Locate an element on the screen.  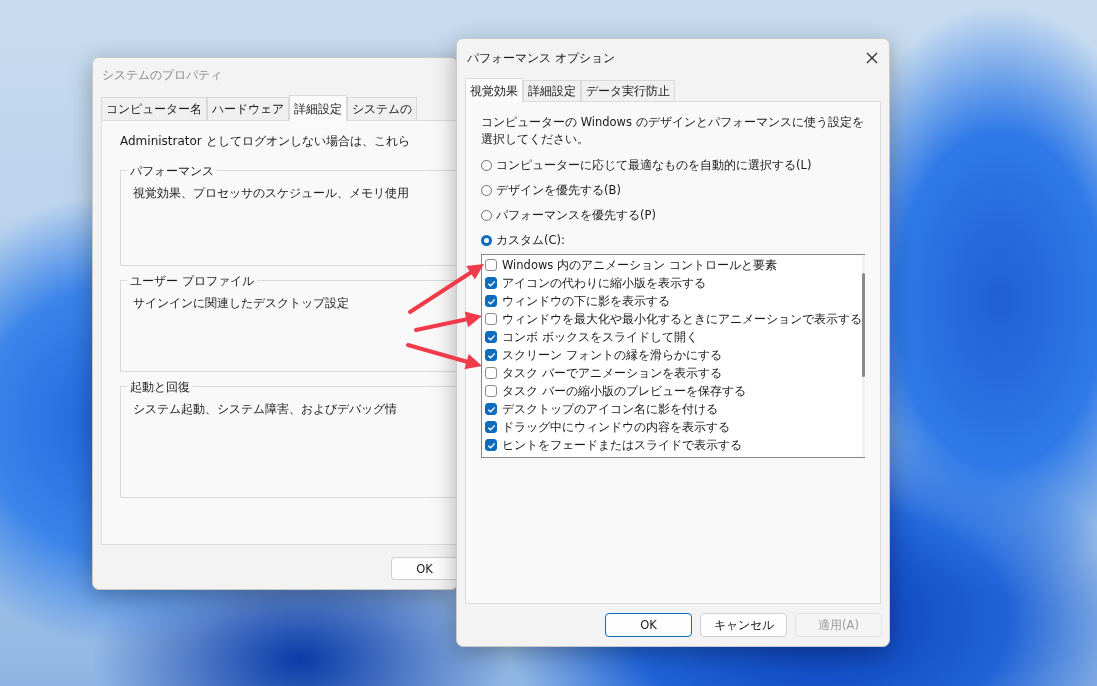
checkbox-label: タスク バーの縮小版のプレビューを保存する is located at coordinates (624, 391).